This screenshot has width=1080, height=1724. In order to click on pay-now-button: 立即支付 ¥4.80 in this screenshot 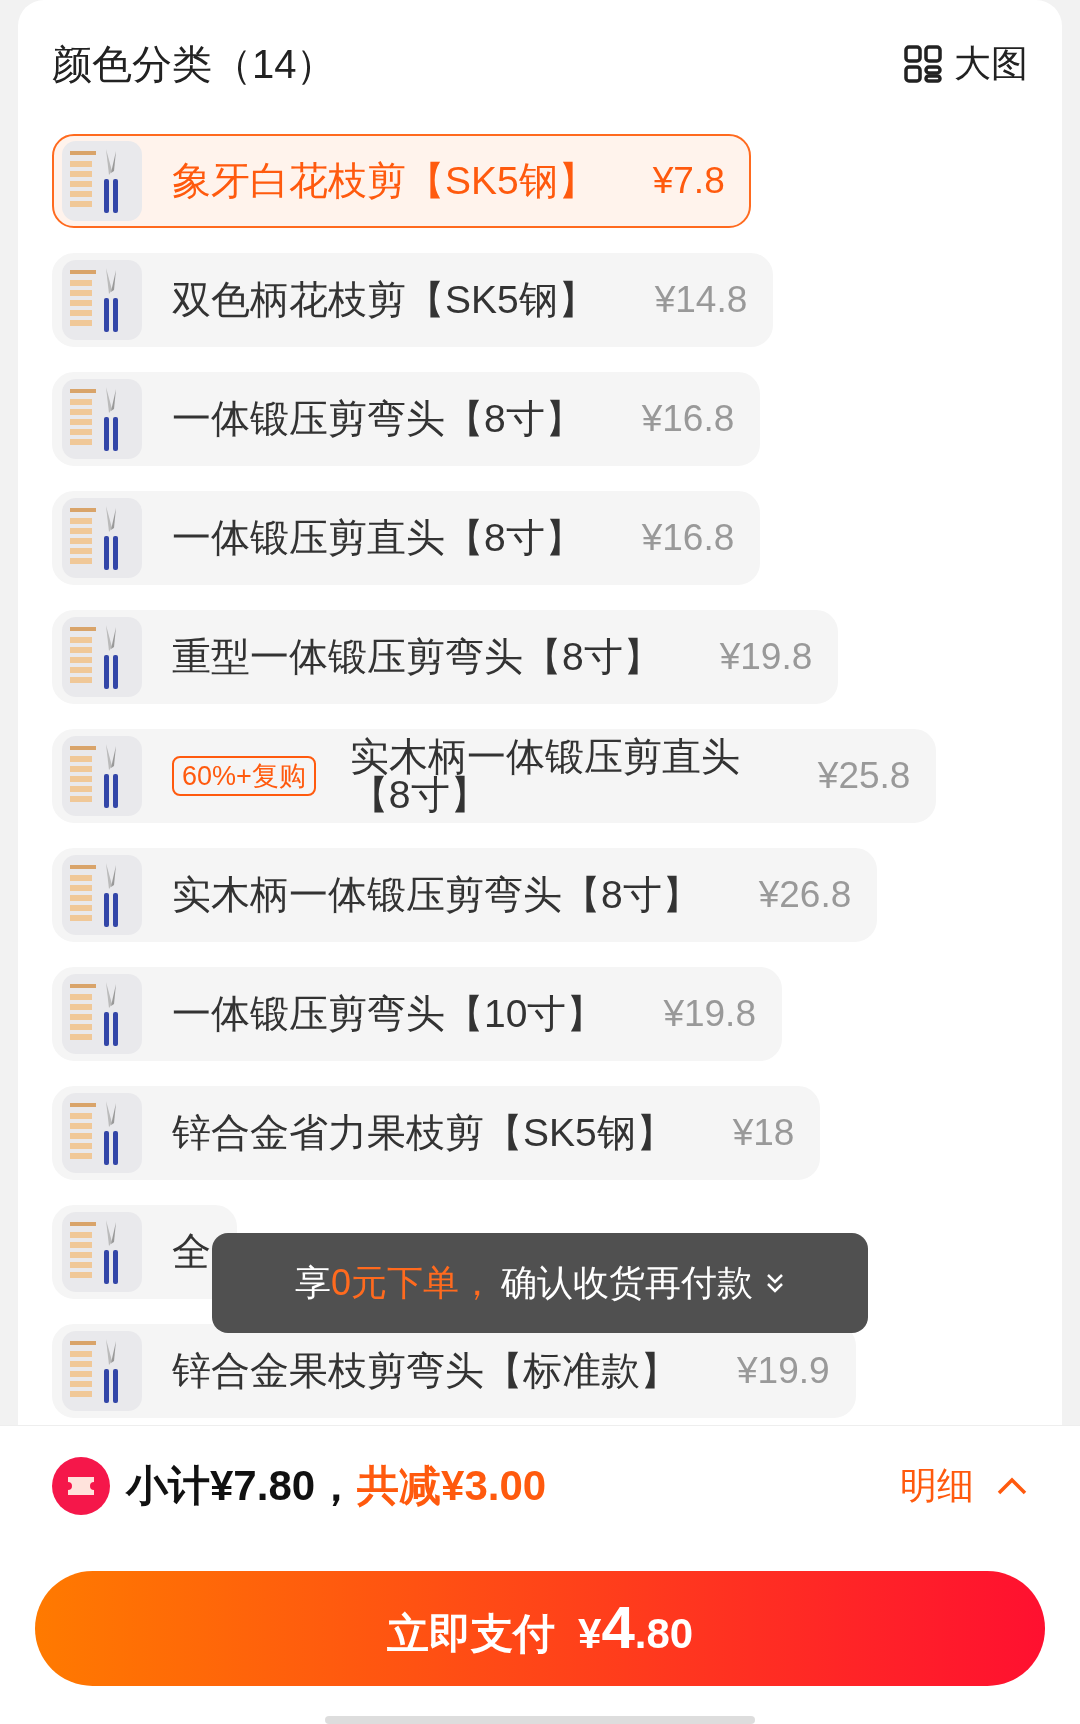, I will do `click(540, 1628)`.